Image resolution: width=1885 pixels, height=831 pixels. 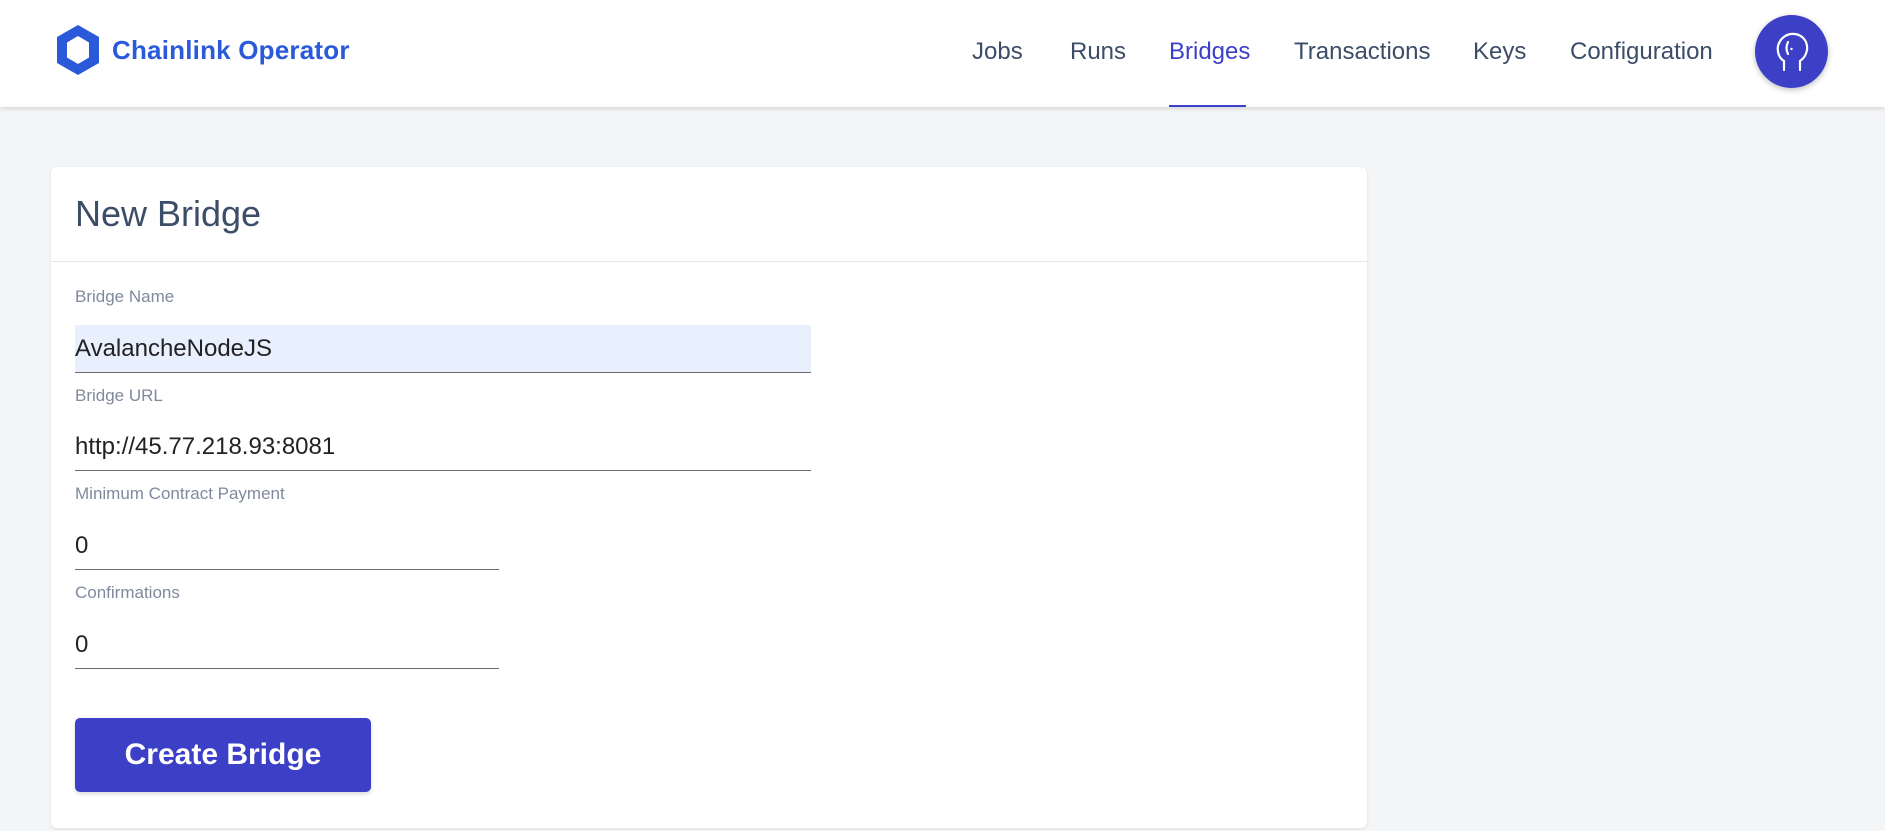 What do you see at coordinates (119, 395) in the screenshot?
I see `bridge-url-label: Bridge URL` at bounding box center [119, 395].